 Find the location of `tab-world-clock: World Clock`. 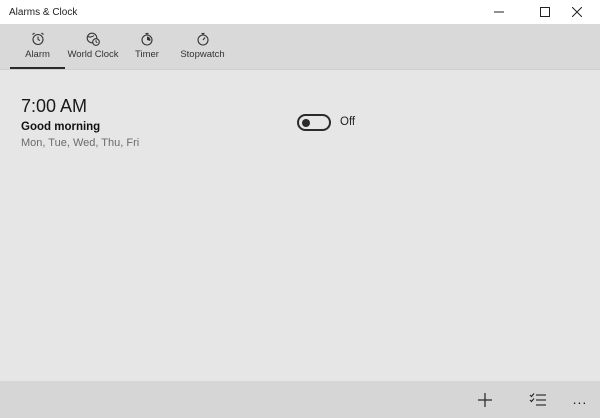

tab-world-clock: World Clock is located at coordinates (93, 47).